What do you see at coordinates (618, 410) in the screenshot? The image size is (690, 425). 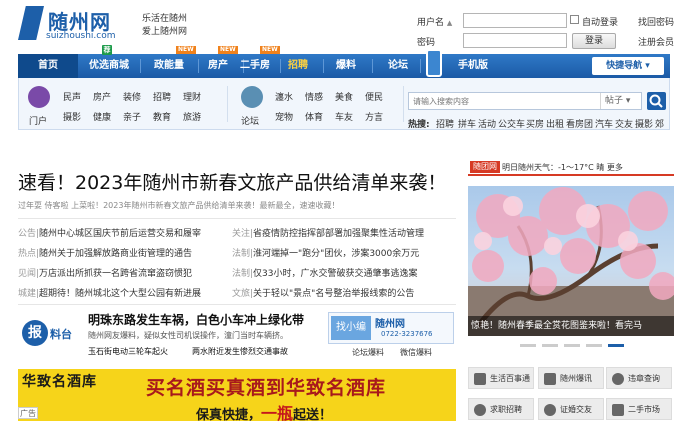 I see `market-icon` at bounding box center [618, 410].